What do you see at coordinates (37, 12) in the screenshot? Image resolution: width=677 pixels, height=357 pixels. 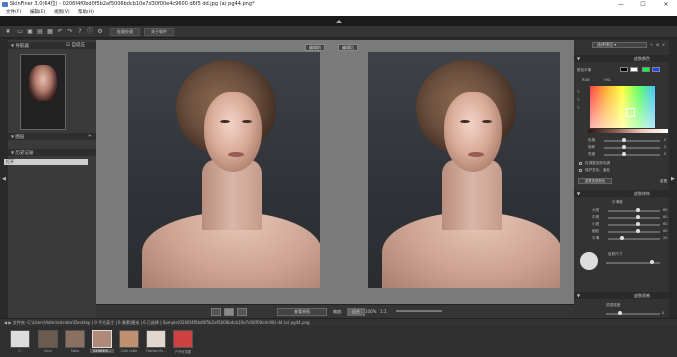 I see `menu-edit: 编辑(E)` at bounding box center [37, 12].